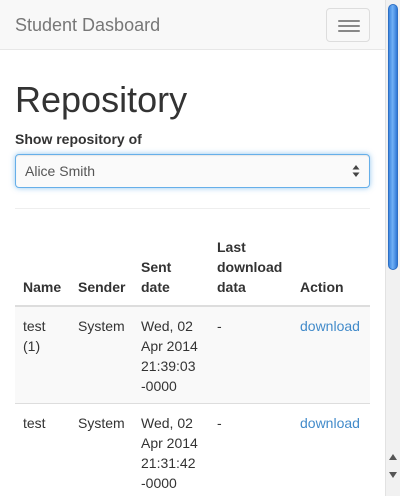 Image resolution: width=400 pixels, height=496 pixels. What do you see at coordinates (393, 137) in the screenshot?
I see `scrollbar-thumb` at bounding box center [393, 137].